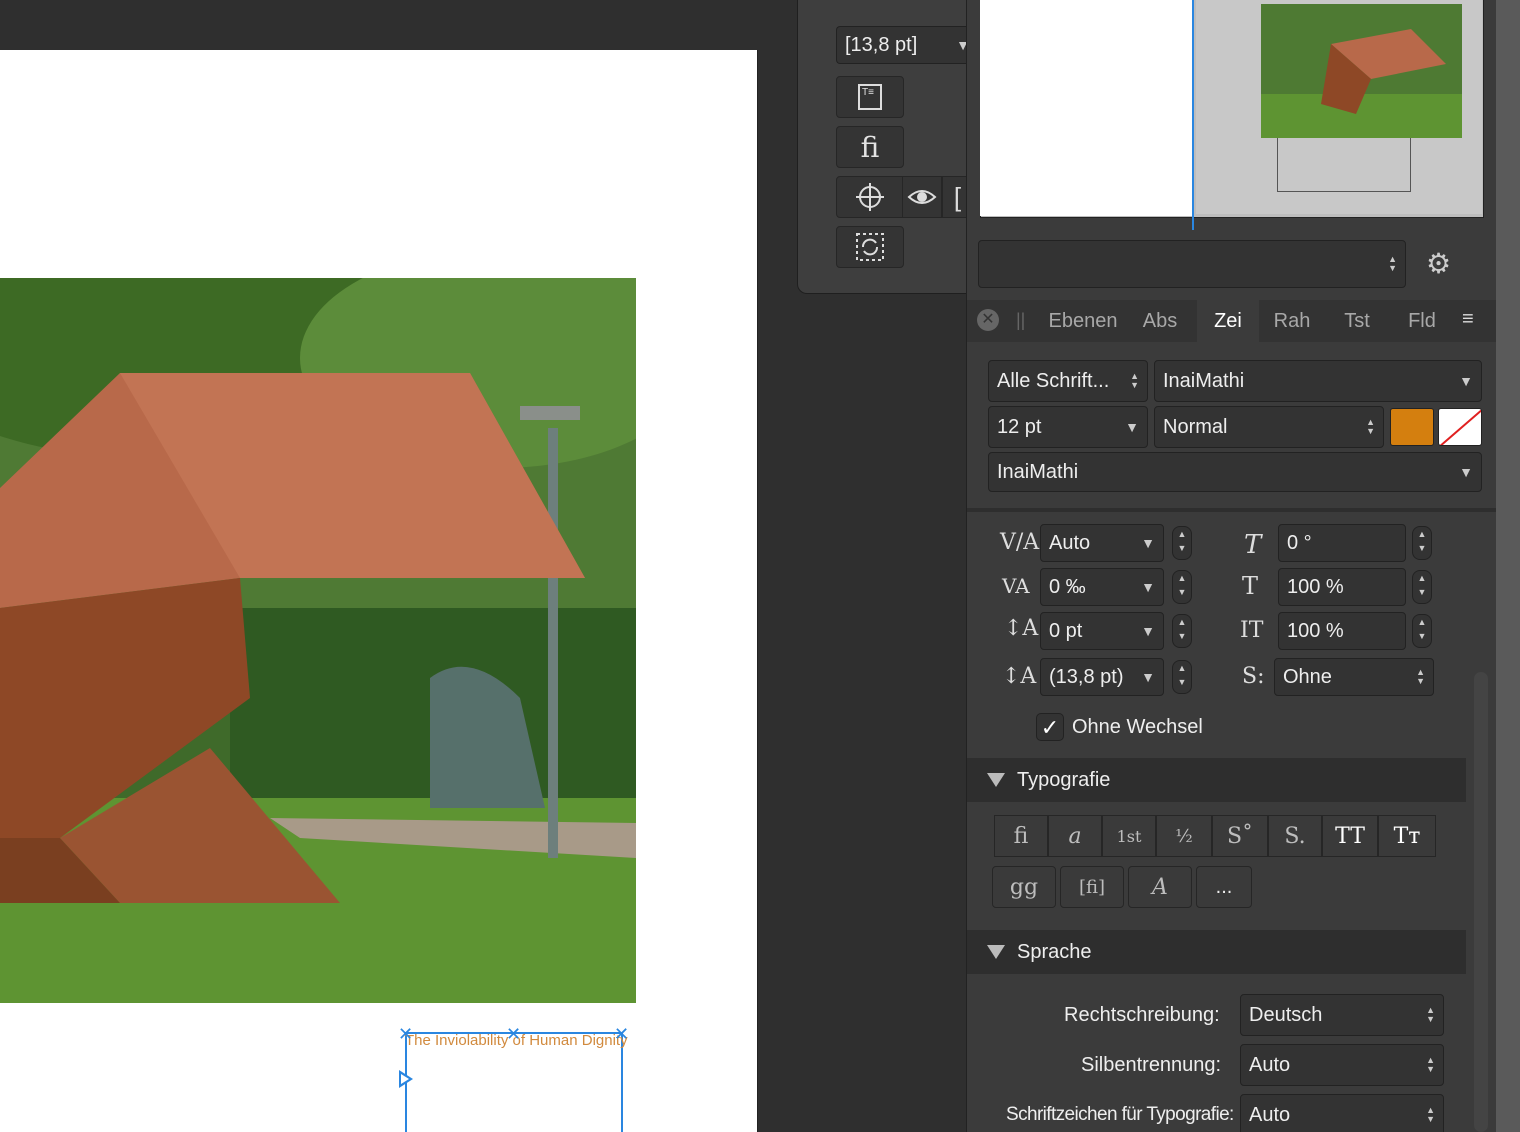  What do you see at coordinates (405, 1034) in the screenshot?
I see `frame-handle-left: ✕` at bounding box center [405, 1034].